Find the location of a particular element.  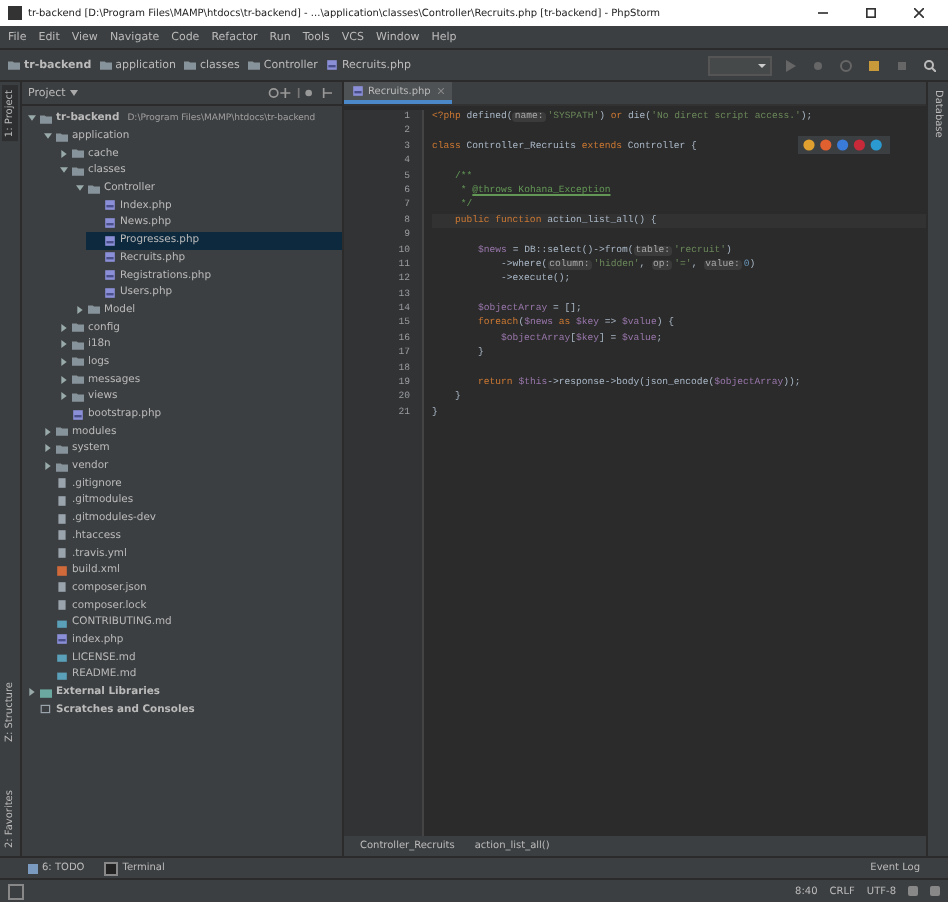

browser-icons is located at coordinates (844, 145).